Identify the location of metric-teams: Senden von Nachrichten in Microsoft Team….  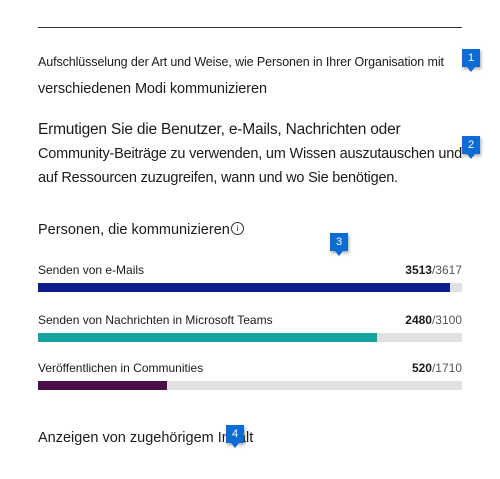
(250, 327).